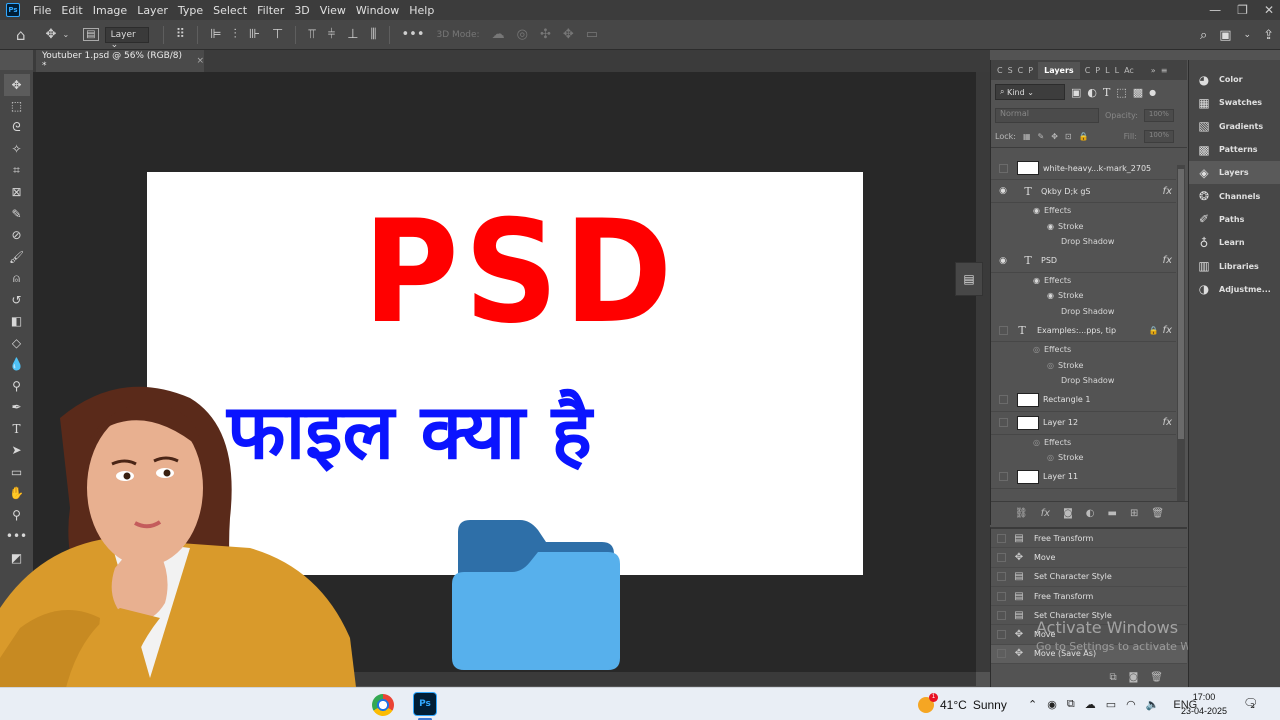 The width and height of the screenshot is (1280, 720). I want to click on wifi-icon: ◠, so click(1131, 704).